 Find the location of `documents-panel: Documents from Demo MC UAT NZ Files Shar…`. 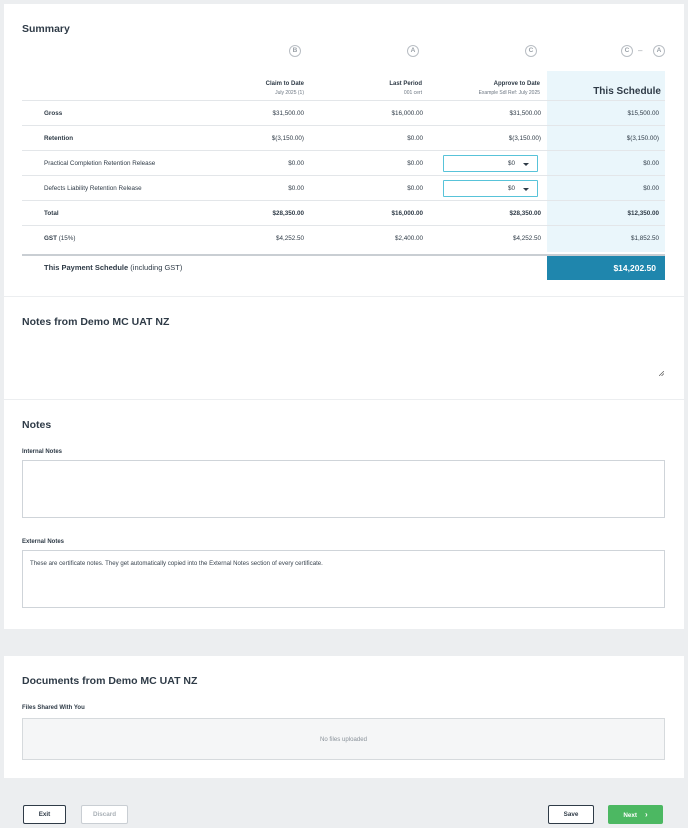

documents-panel: Documents from Demo MC UAT NZ Files Shar… is located at coordinates (344, 717).